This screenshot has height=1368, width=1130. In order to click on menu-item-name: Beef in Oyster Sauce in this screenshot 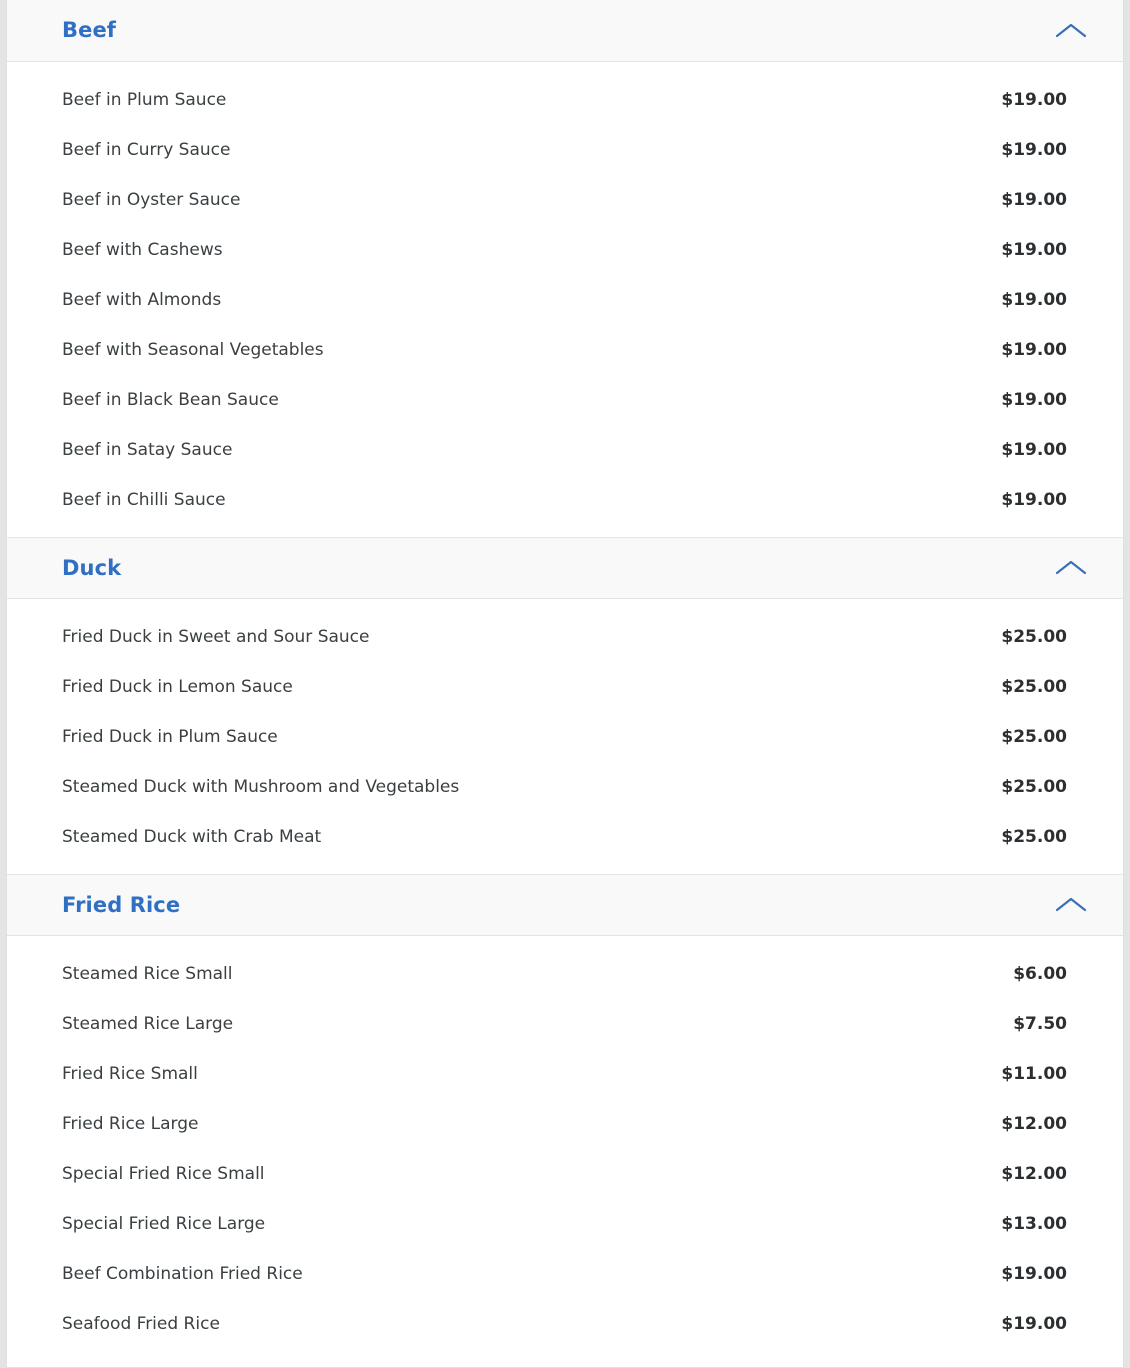, I will do `click(151, 199)`.